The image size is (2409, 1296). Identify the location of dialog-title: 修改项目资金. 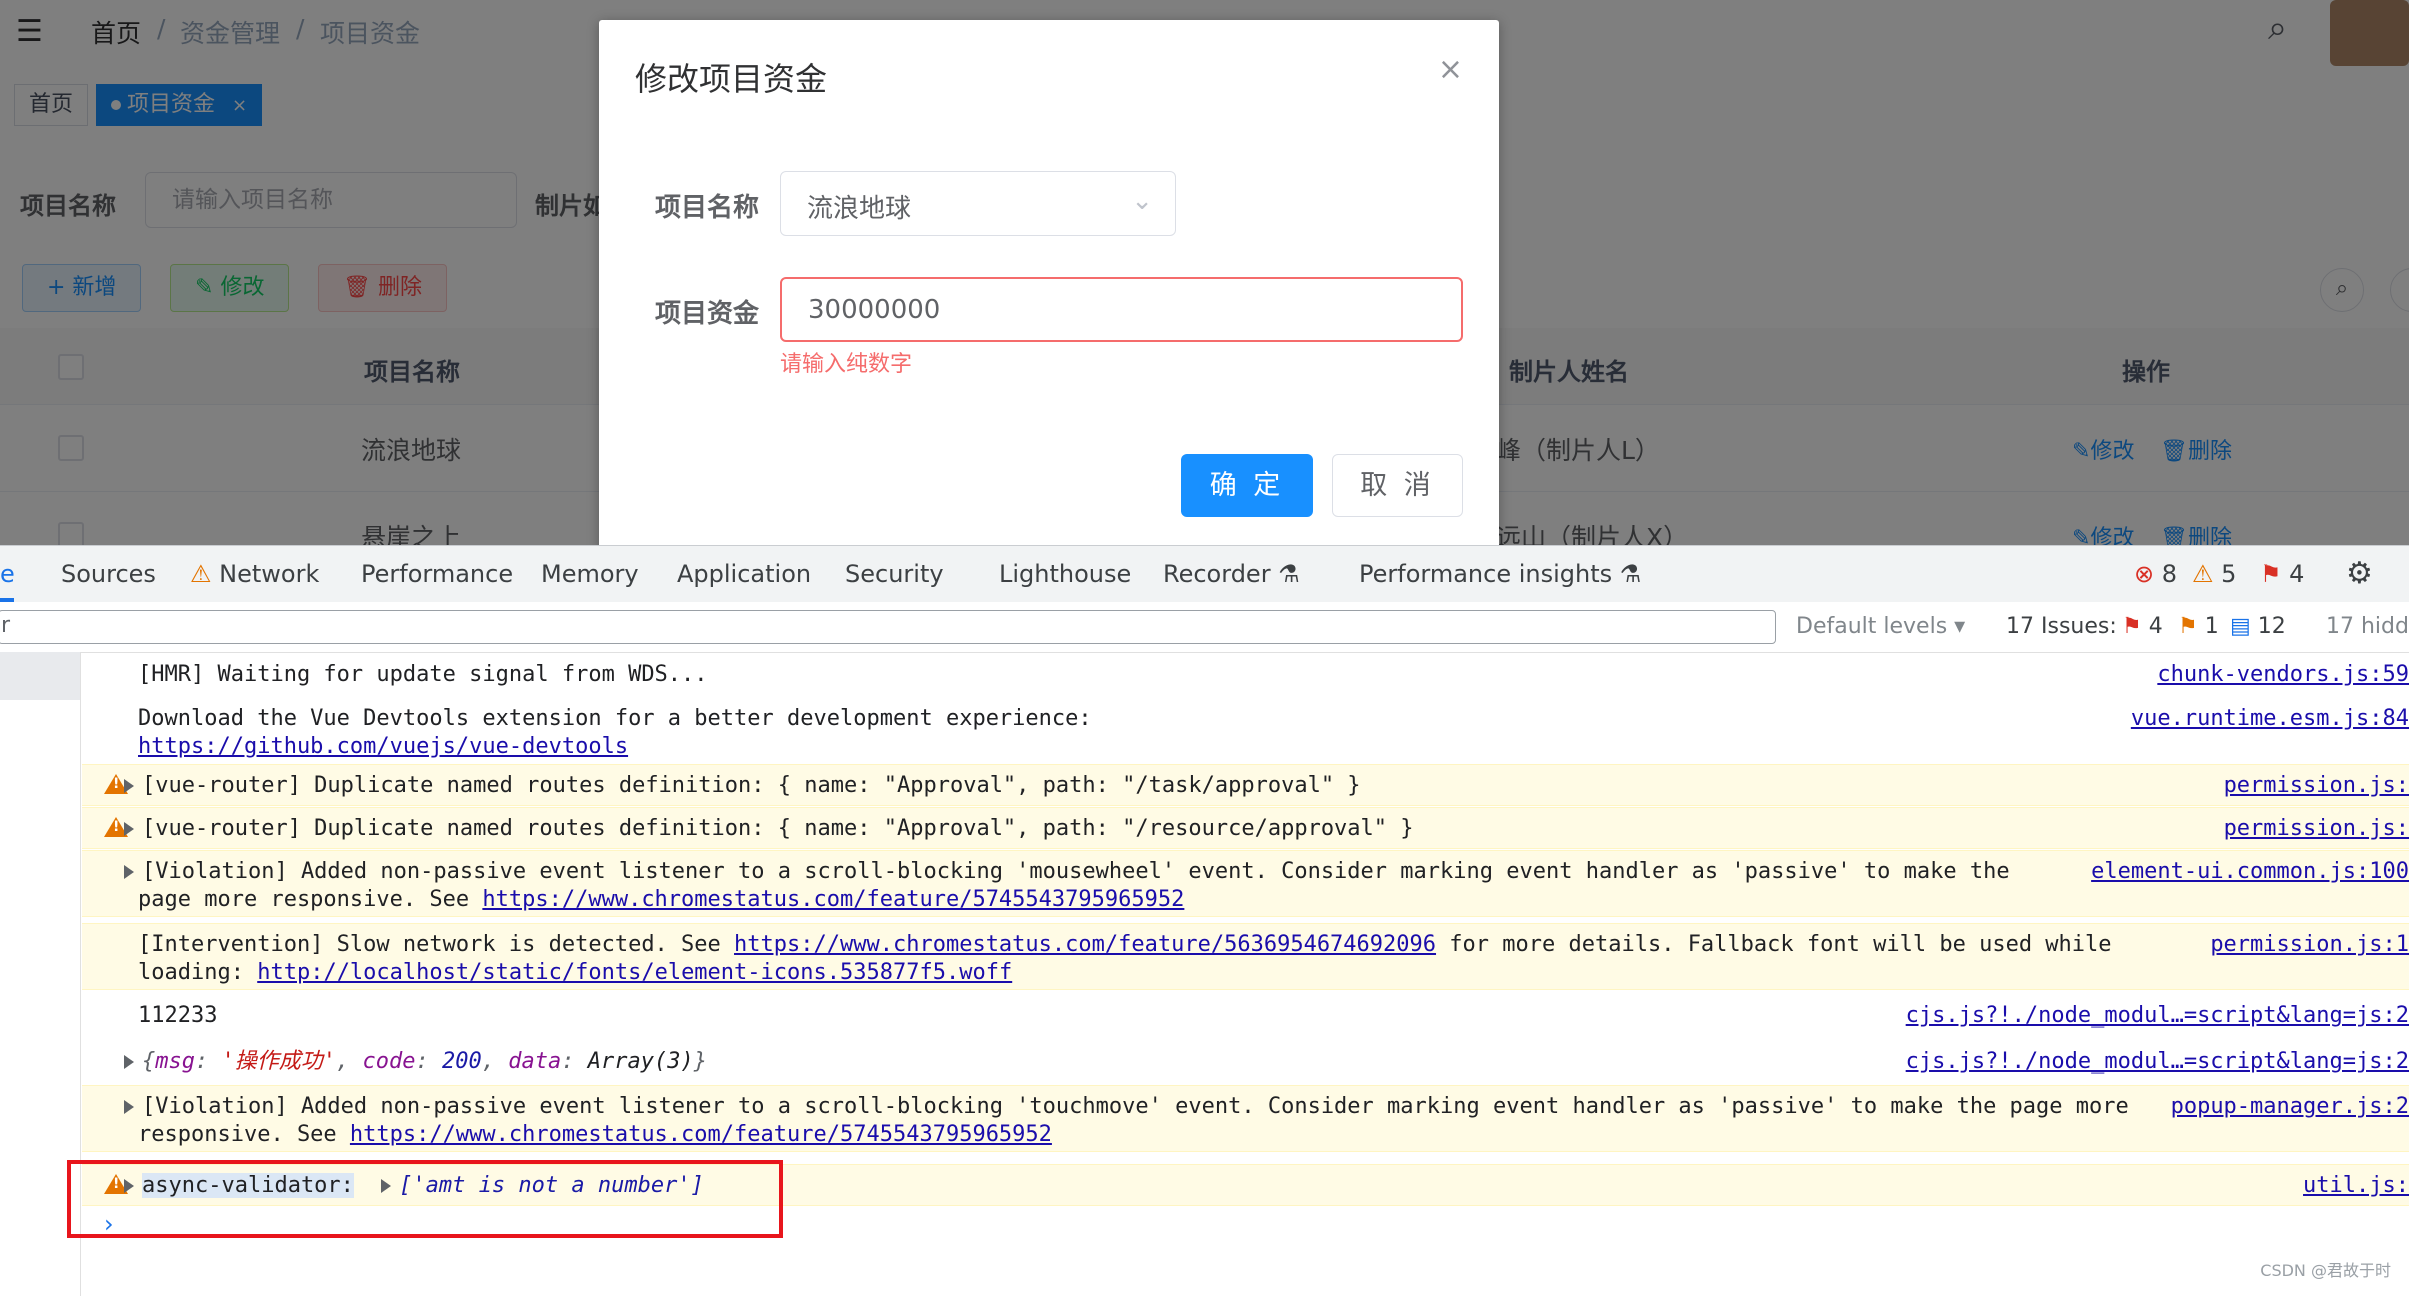
(731, 79).